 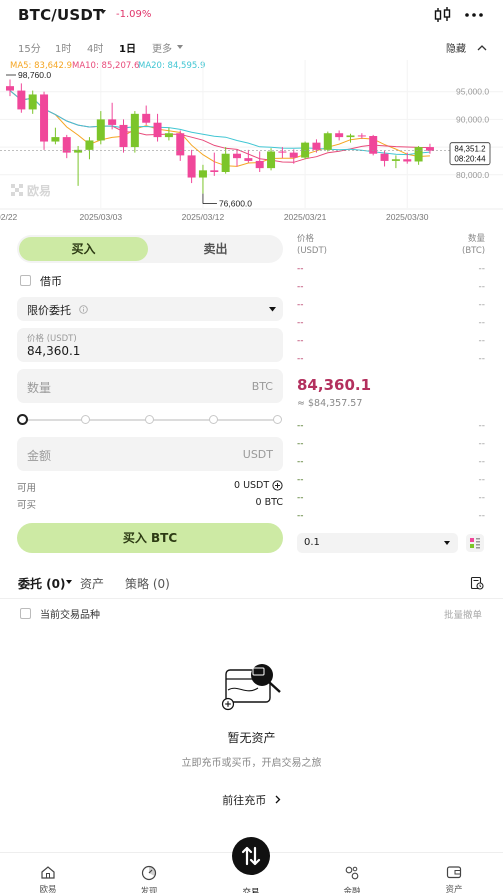 What do you see at coordinates (127, 47) in the screenshot?
I see `tab-1d: 1日` at bounding box center [127, 47].